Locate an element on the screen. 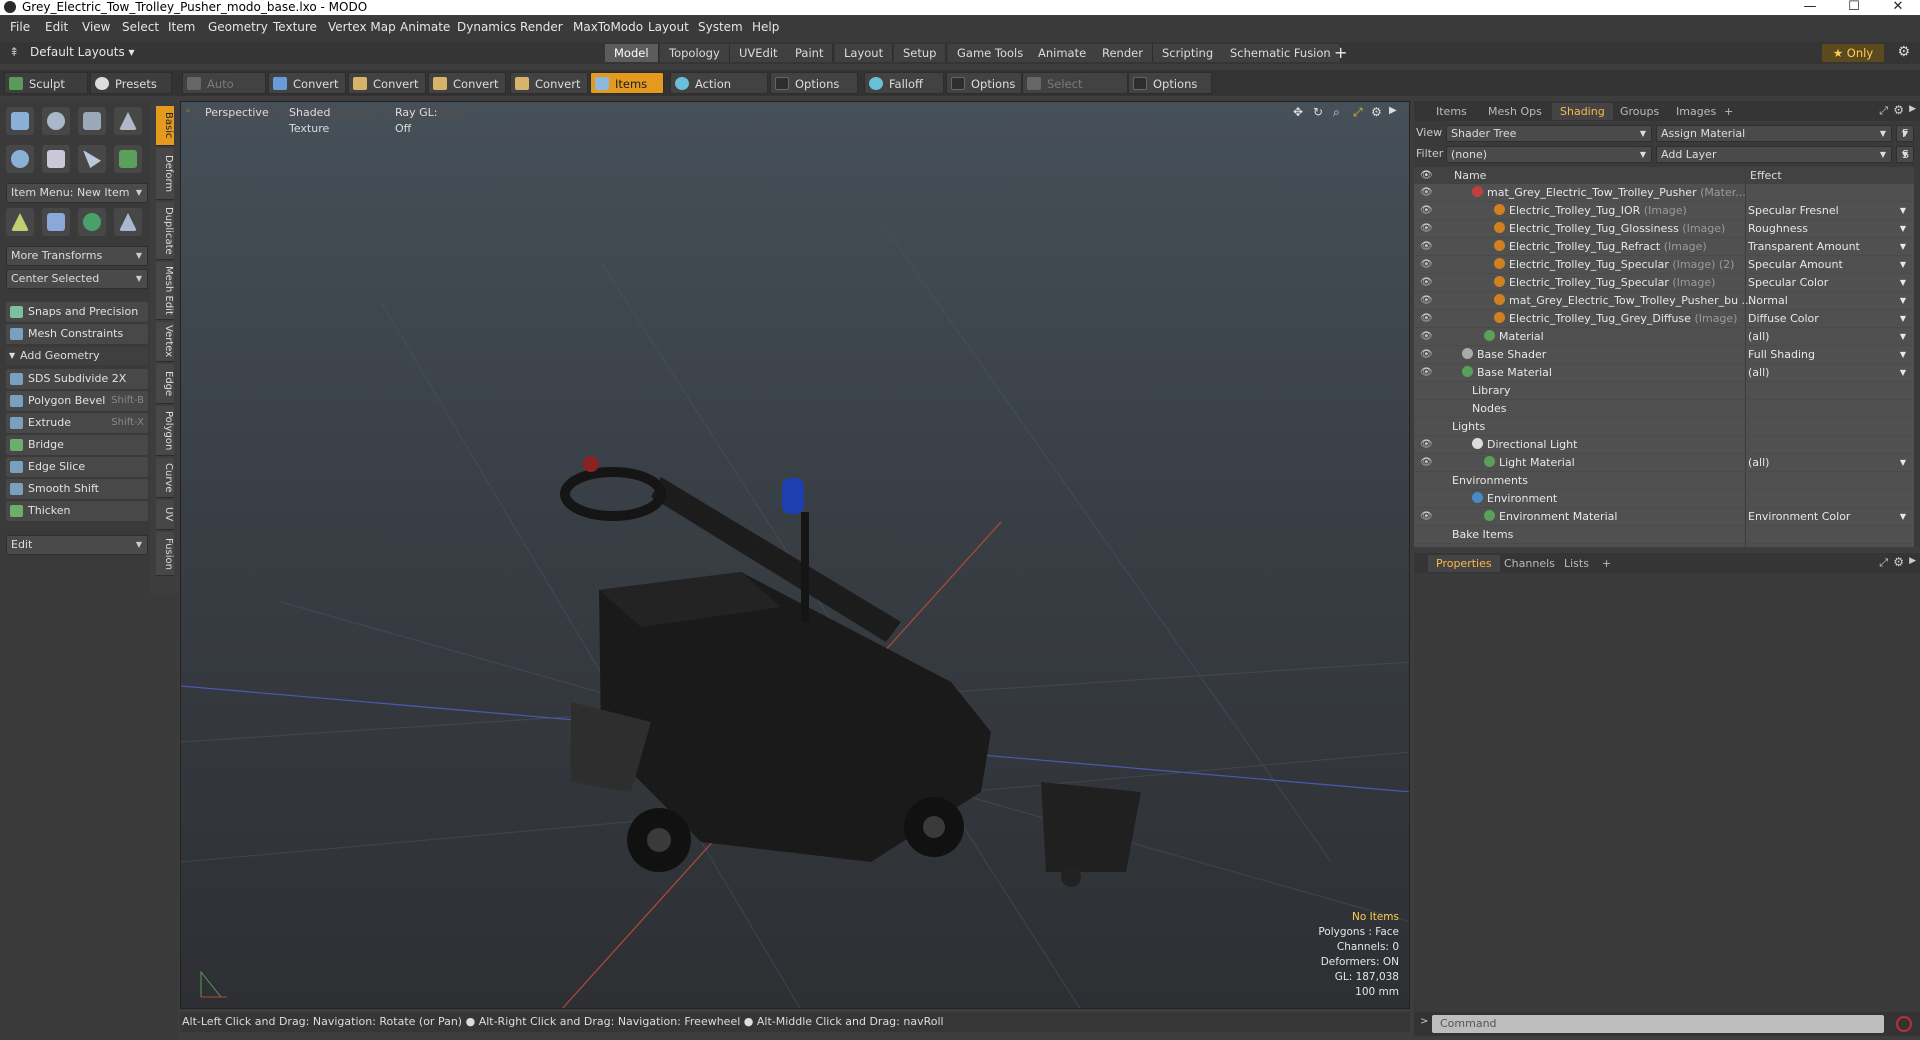 Image resolution: width=1920 pixels, height=1040 pixels. menu-item: Item is located at coordinates (181, 27).